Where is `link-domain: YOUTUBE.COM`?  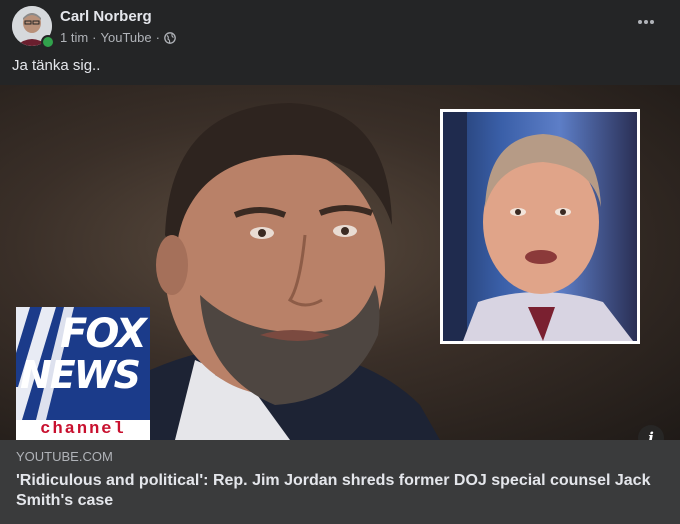
link-domain: YOUTUBE.COM is located at coordinates (64, 456).